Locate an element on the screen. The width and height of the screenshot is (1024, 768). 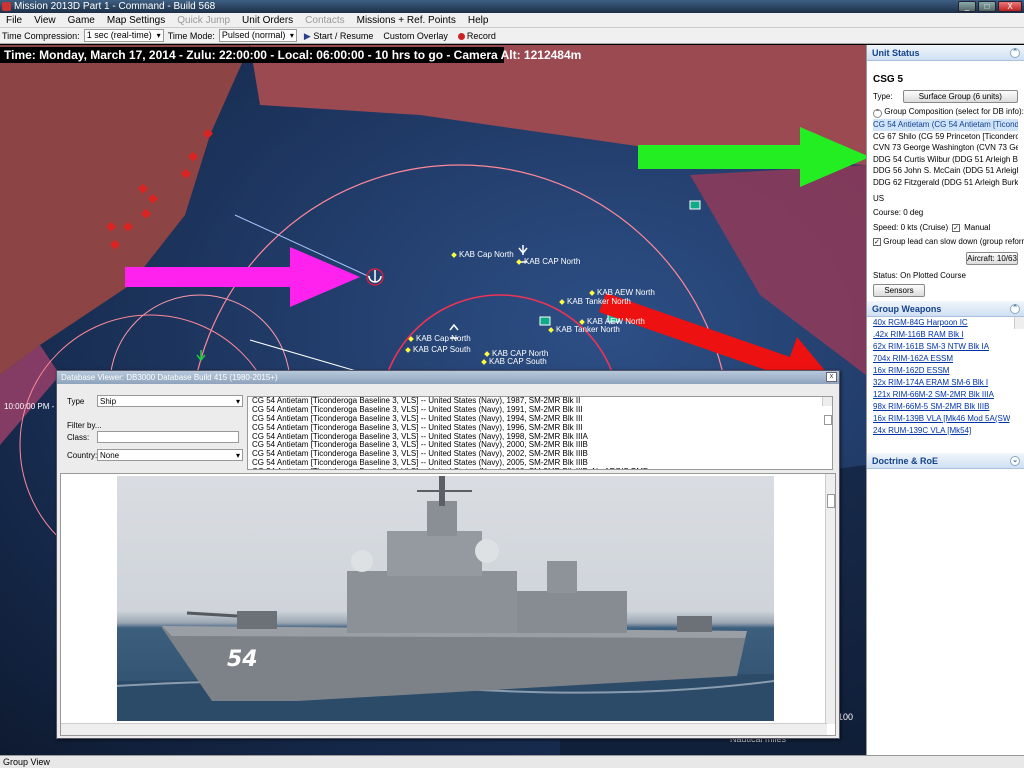
menu-item-game: Game is located at coordinates (81, 20).